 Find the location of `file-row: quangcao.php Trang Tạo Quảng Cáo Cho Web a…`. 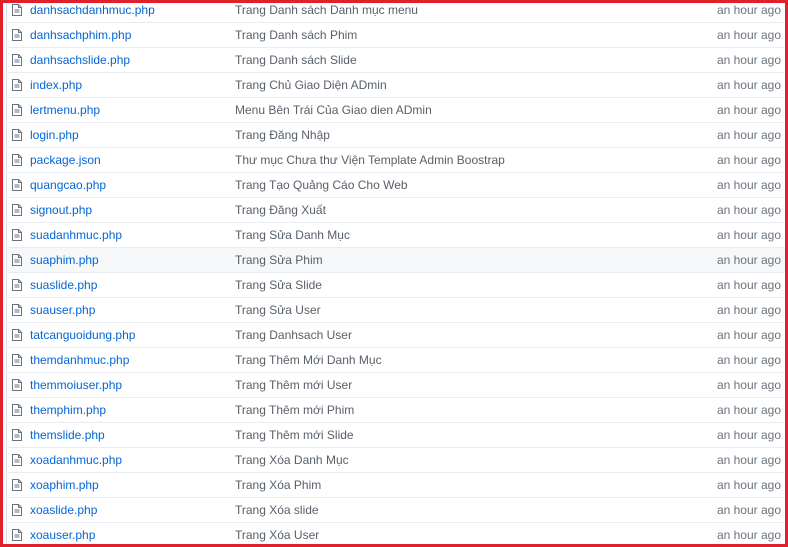

file-row: quangcao.php Trang Tạo Quảng Cáo Cho Web a… is located at coordinates (396, 184).